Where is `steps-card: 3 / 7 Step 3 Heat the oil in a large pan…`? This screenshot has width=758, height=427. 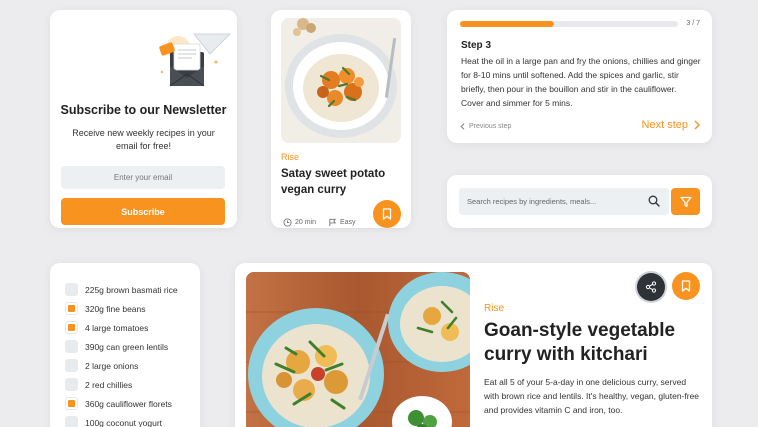
steps-card: 3 / 7 Step 3 Heat the oil in a large pan… is located at coordinates (579, 76).